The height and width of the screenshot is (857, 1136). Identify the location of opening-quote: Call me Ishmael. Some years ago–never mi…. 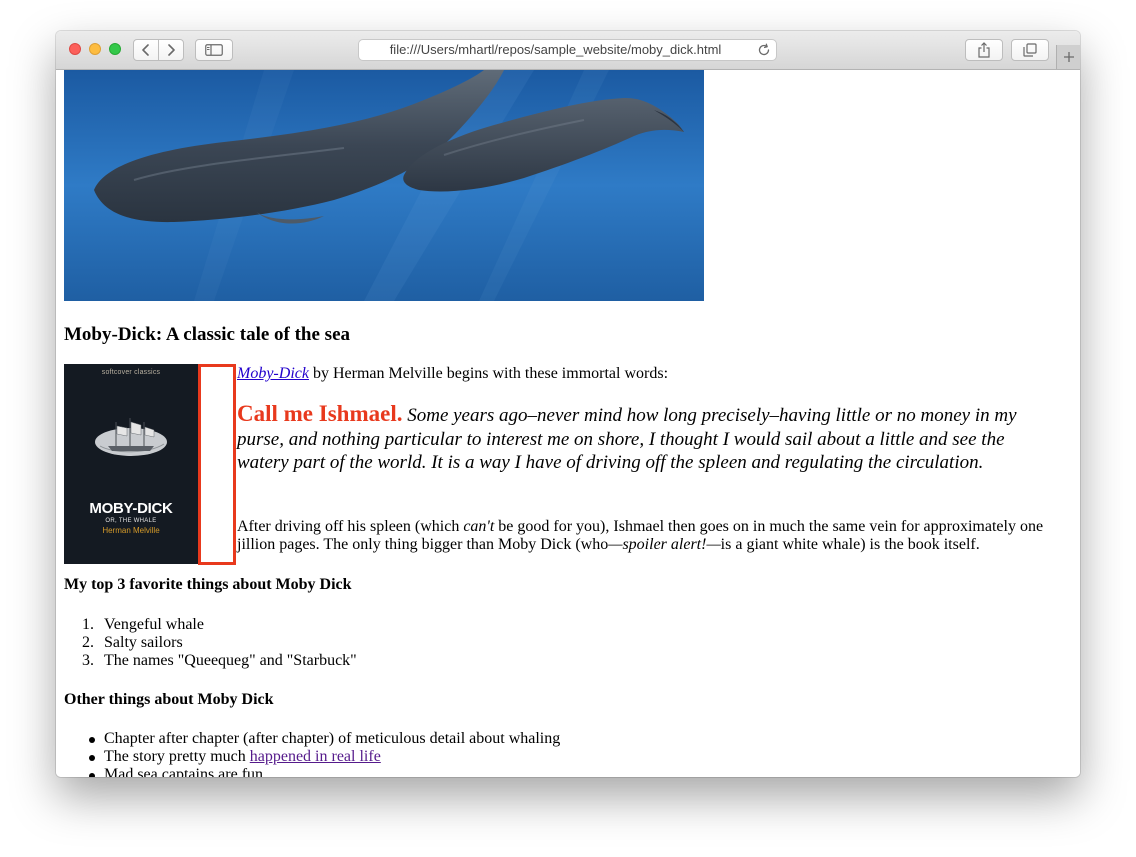
(637, 438).